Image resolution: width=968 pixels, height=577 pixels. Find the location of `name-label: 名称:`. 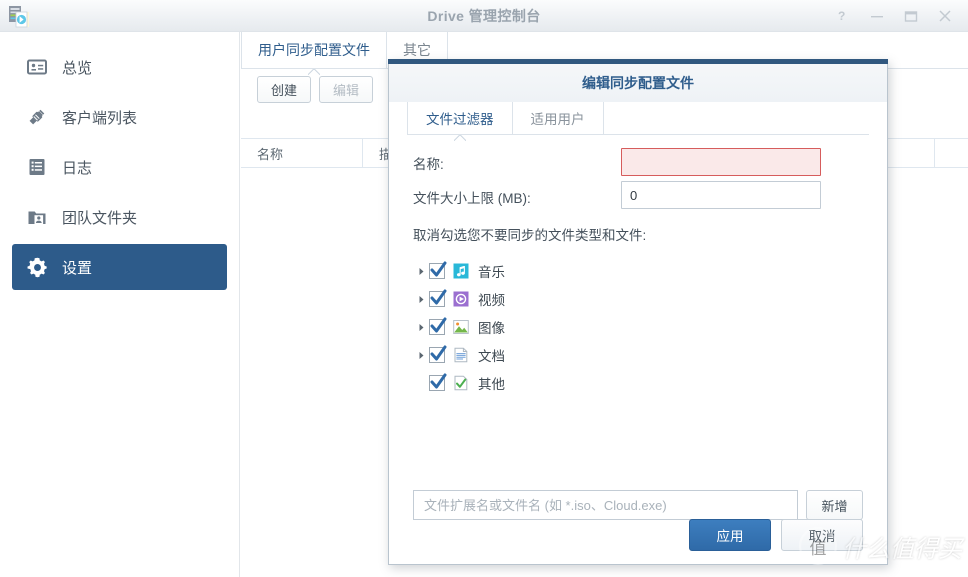

name-label: 名称: is located at coordinates (428, 164).